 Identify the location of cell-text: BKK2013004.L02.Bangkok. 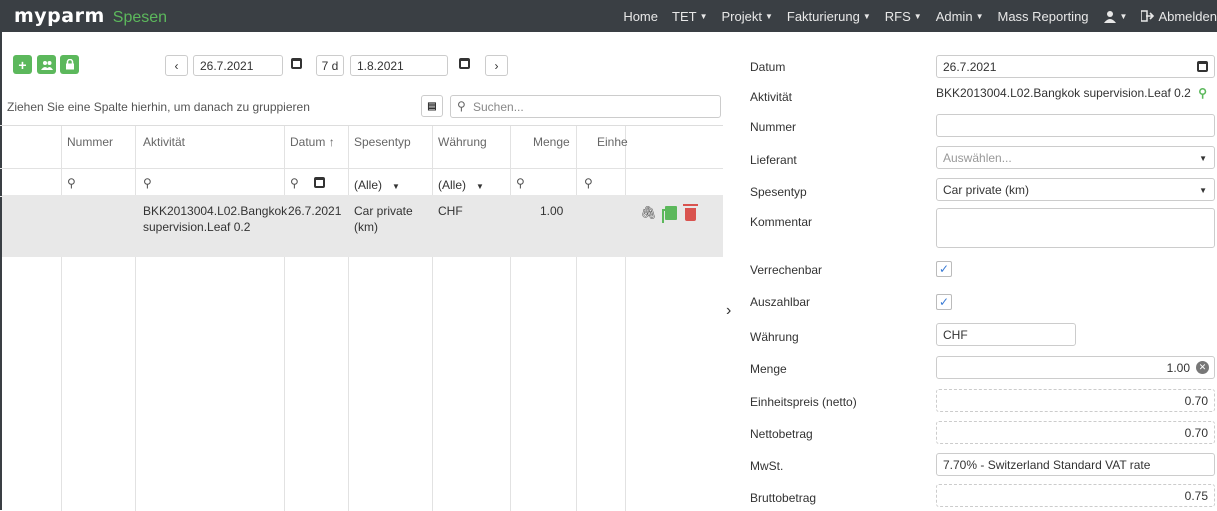
(215, 211).